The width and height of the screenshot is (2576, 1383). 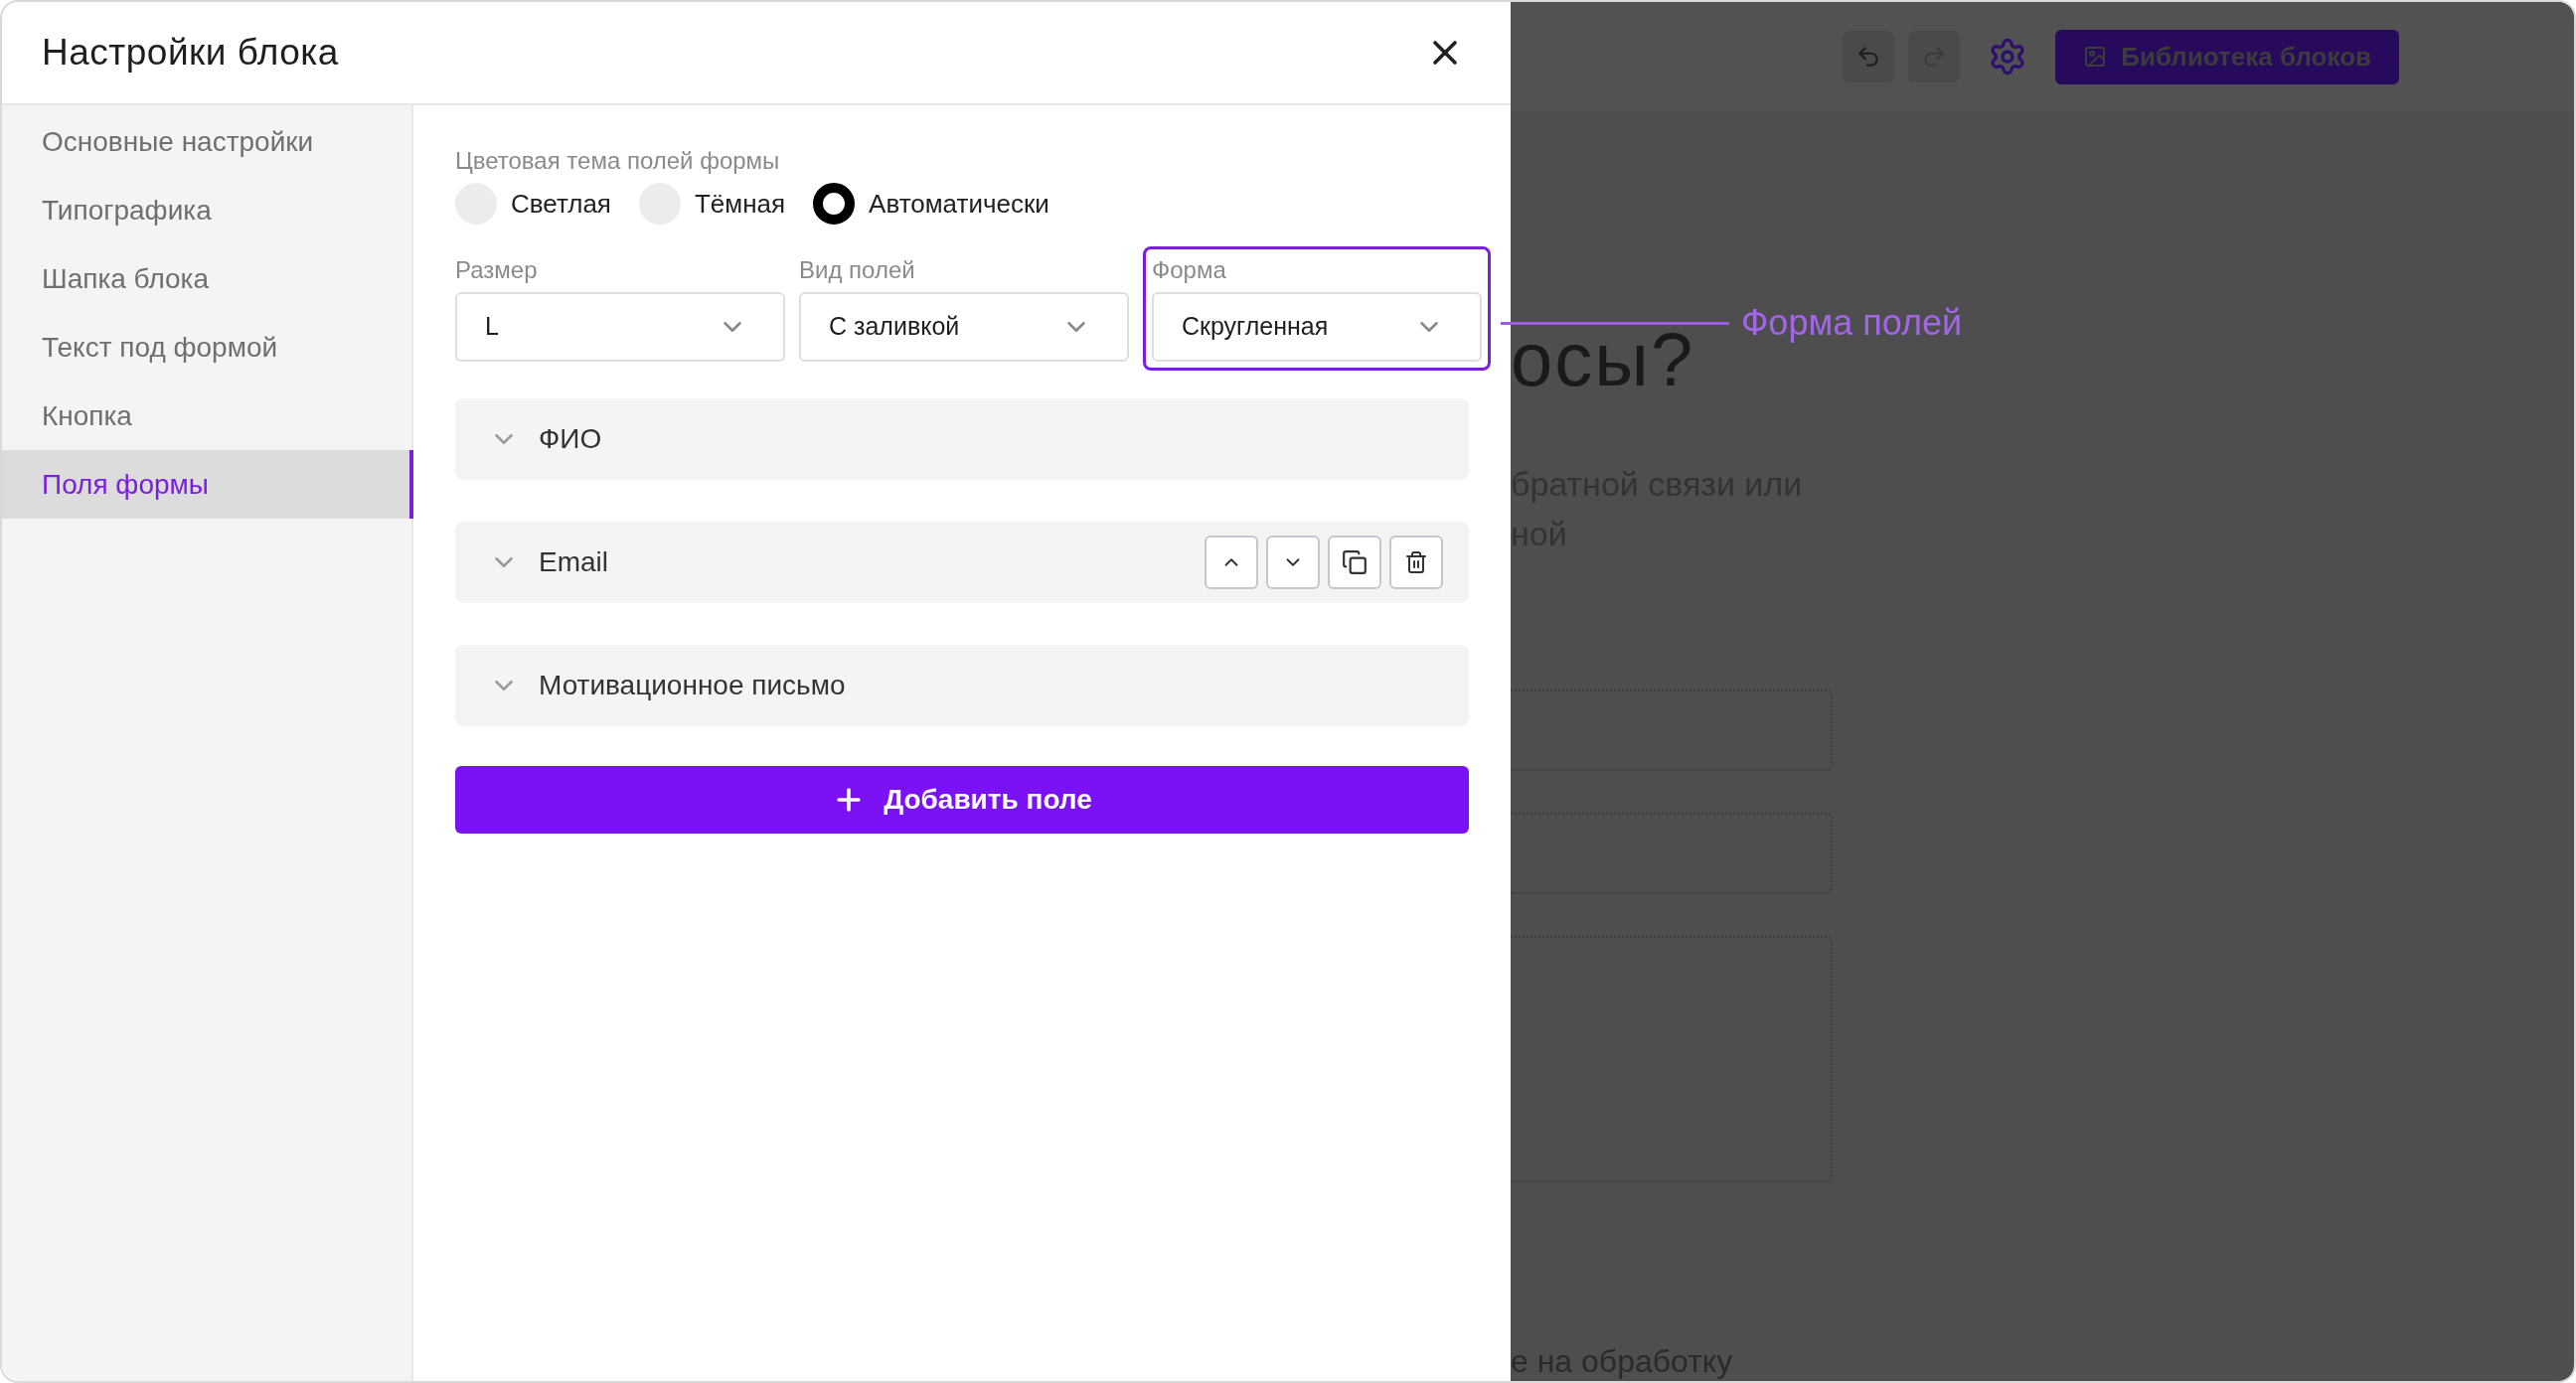 I want to click on radio-label: Тёмная, so click(x=740, y=204).